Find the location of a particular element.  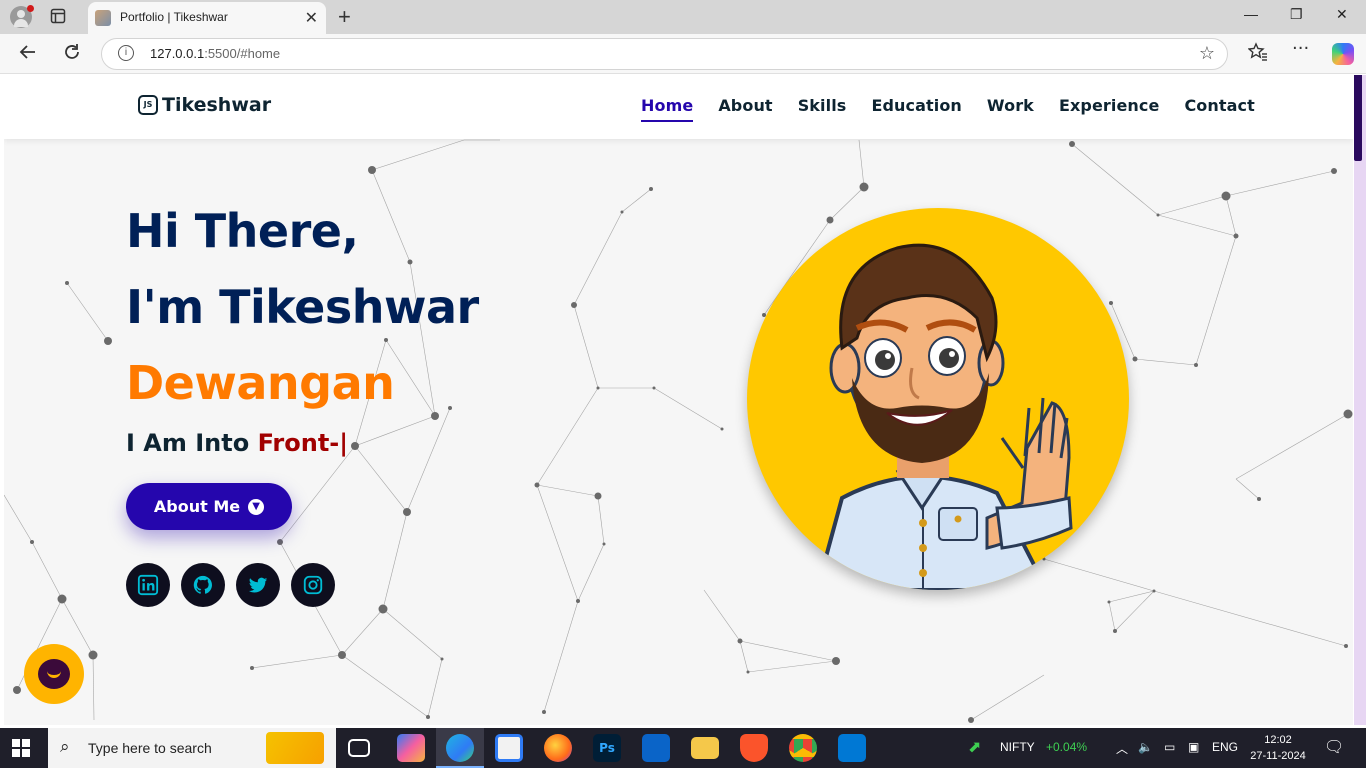

about-me-button: About Me ▼ is located at coordinates (209, 506).